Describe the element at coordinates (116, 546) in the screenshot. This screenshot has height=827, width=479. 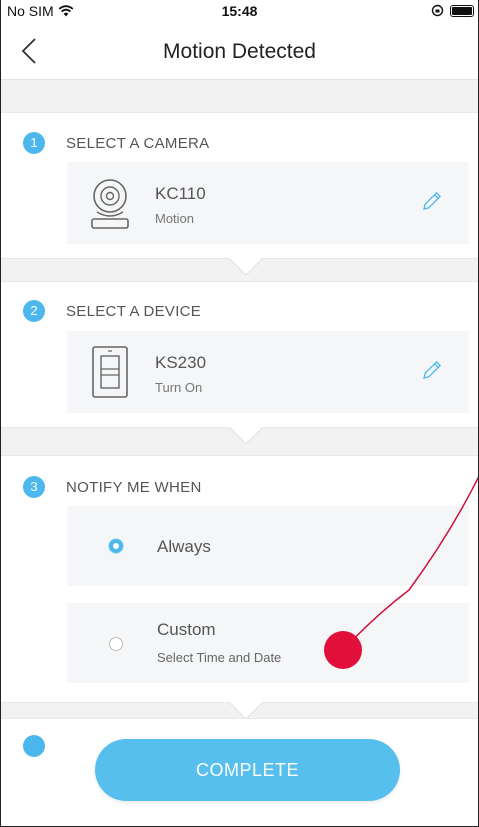
I see `radio-selected-icon` at that location.